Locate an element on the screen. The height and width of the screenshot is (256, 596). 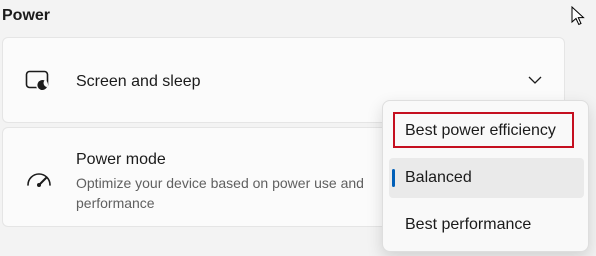
option-balanced-label: Balanced is located at coordinates (438, 177).